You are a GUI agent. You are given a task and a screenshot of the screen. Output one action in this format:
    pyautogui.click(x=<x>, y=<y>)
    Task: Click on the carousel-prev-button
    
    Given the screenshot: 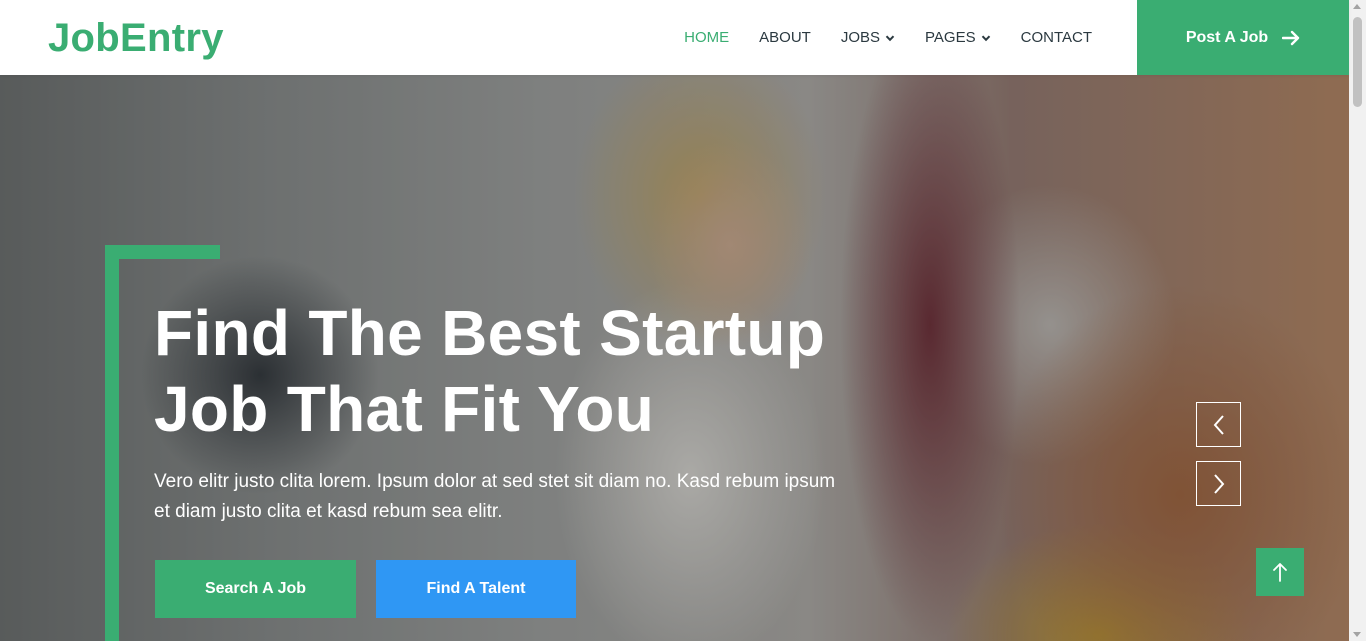 What is the action you would take?
    pyautogui.click(x=1218, y=424)
    